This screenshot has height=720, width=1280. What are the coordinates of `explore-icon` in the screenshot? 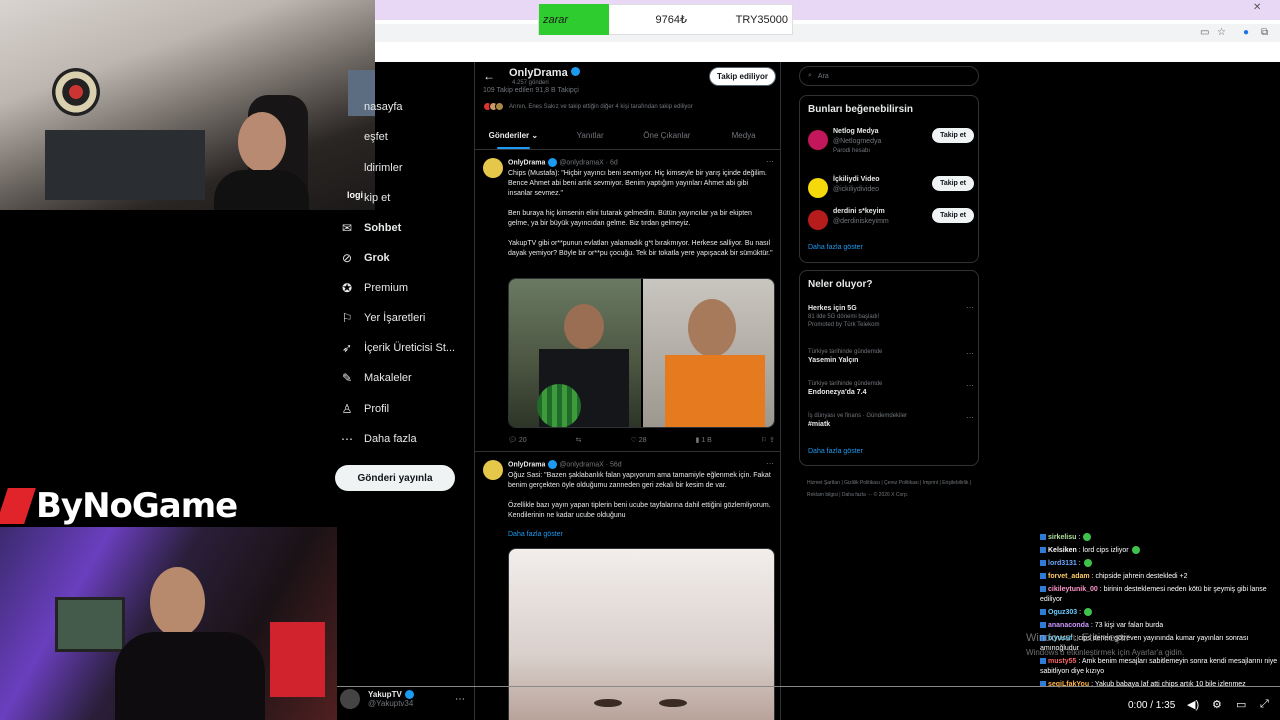 It's located at (347, 137).